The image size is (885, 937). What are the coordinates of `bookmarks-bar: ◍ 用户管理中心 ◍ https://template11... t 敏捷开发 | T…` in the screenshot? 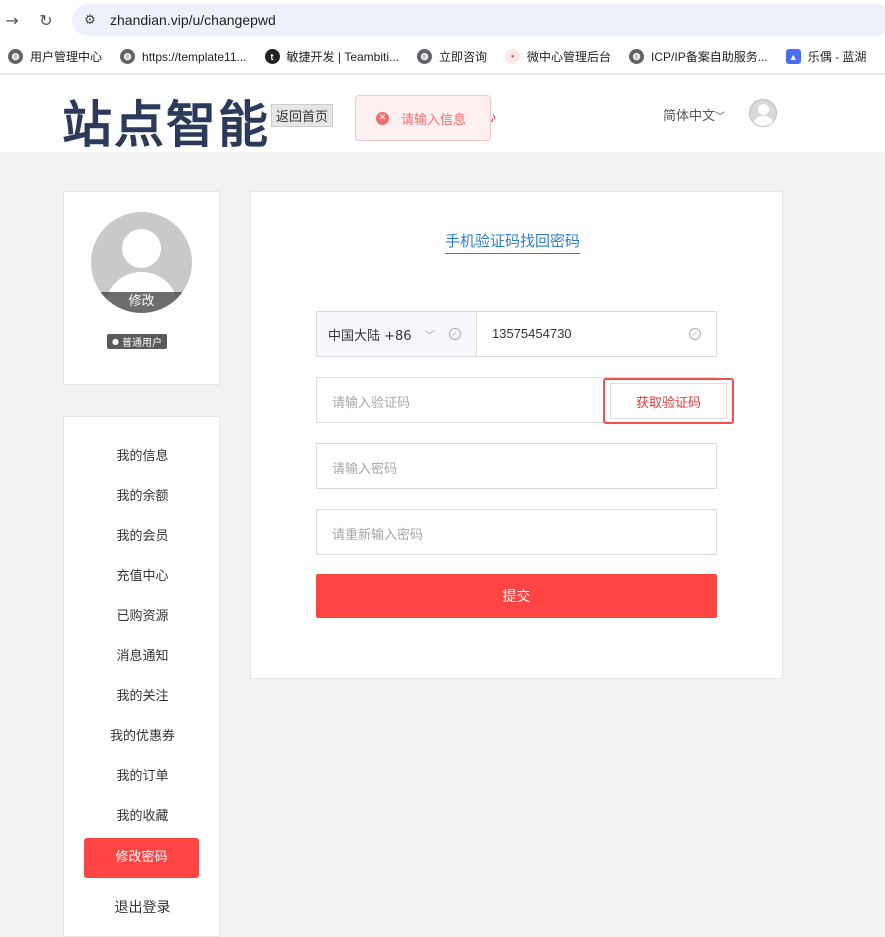 It's located at (442, 57).